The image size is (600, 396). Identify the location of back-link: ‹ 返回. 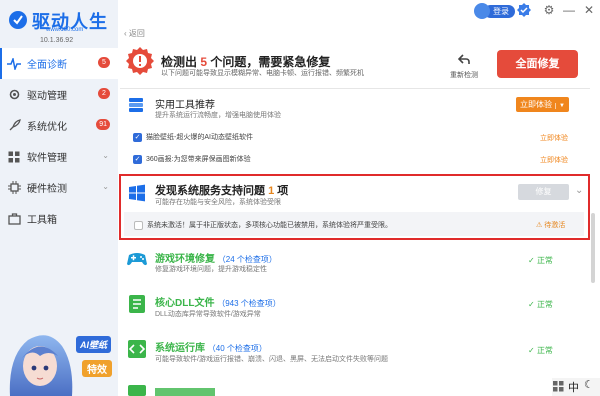
(134, 33).